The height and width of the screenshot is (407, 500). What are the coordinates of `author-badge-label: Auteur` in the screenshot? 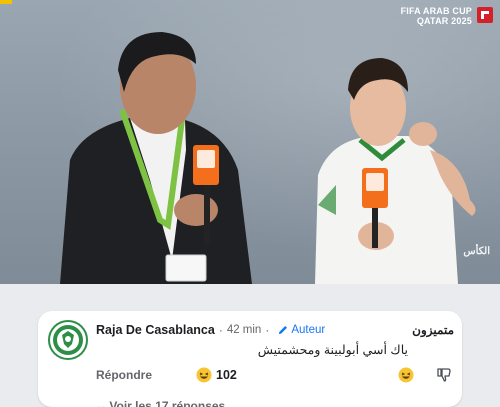 It's located at (308, 330).